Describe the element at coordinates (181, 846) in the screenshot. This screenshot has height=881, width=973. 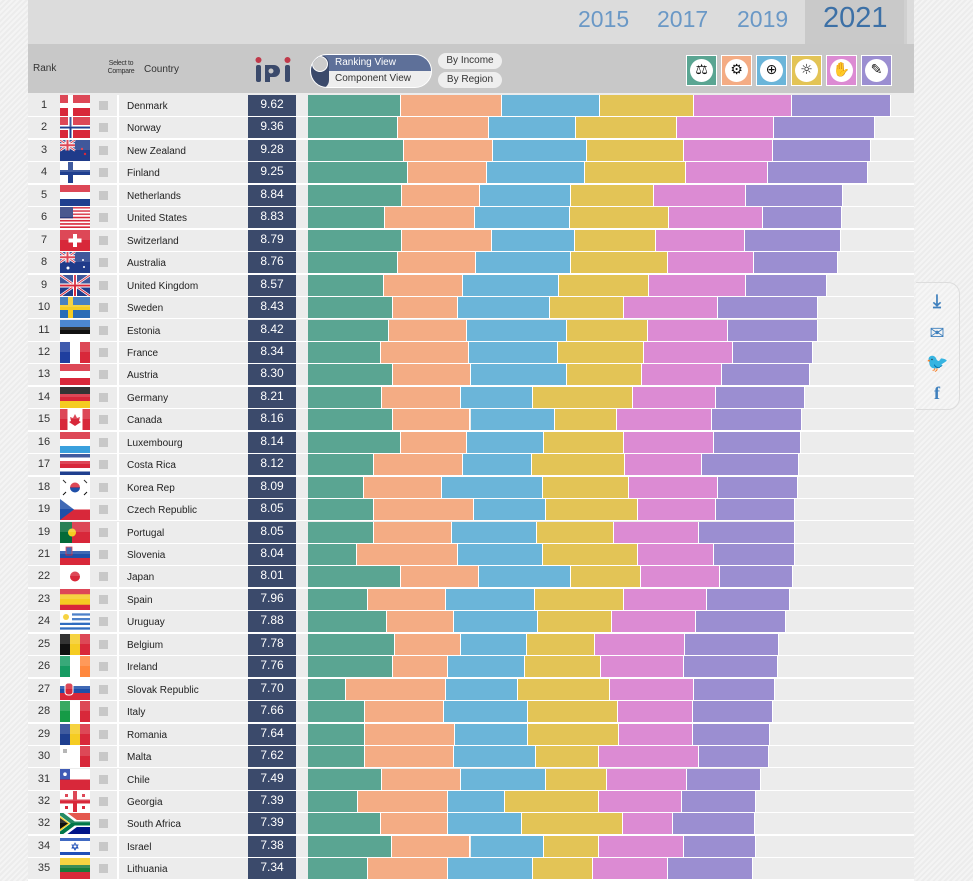
I see `country-name: Israel` at that location.